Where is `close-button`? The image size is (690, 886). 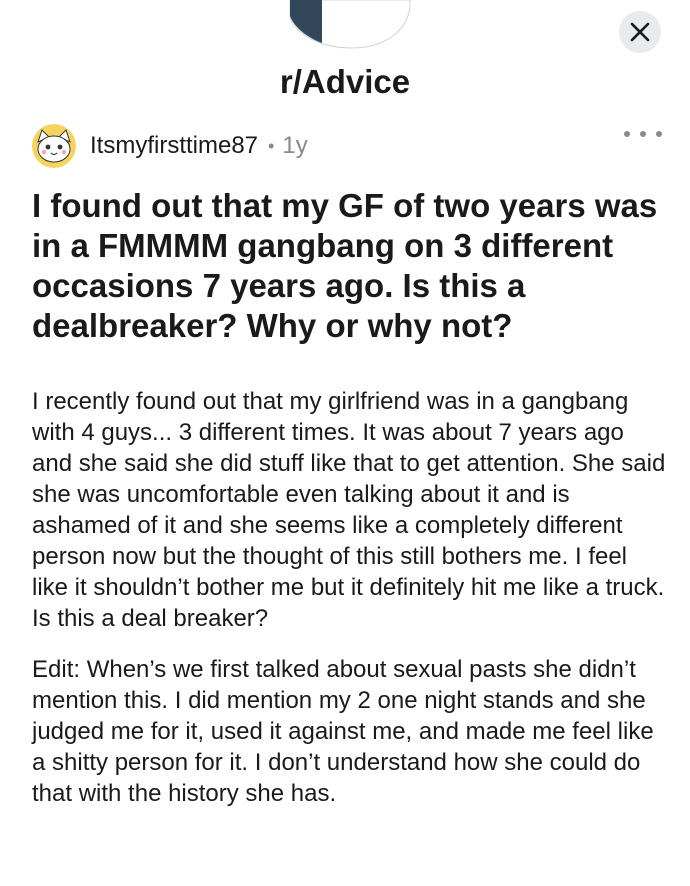 close-button is located at coordinates (640, 32).